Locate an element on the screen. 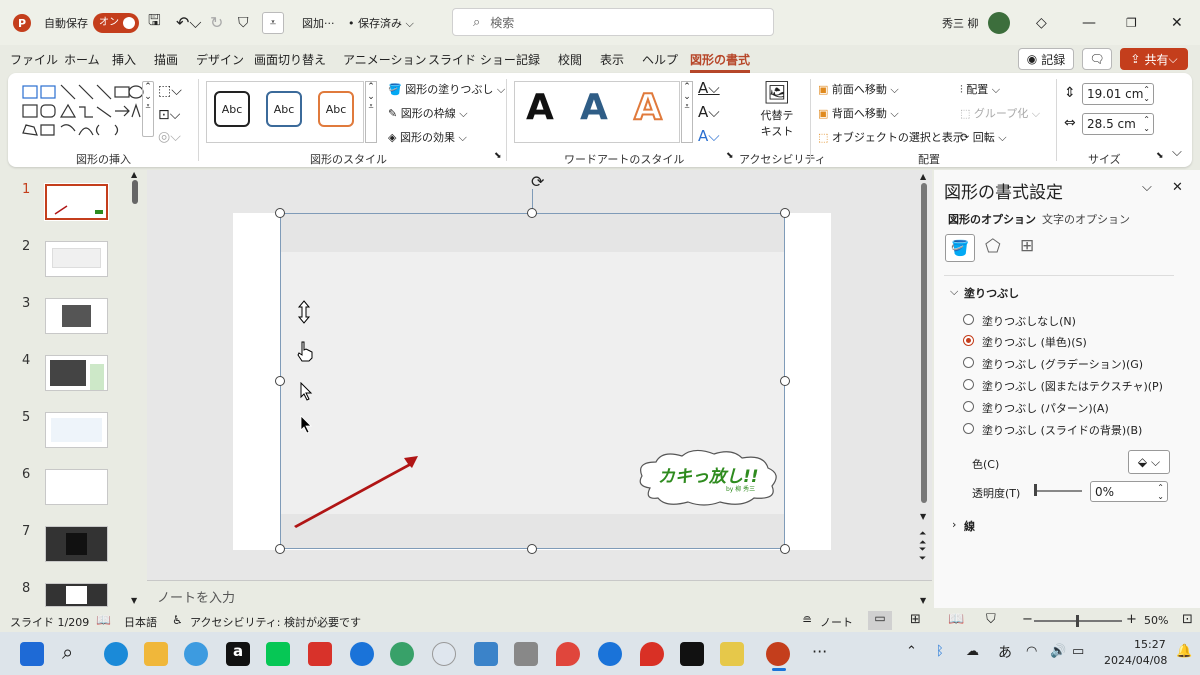 The width and height of the screenshot is (1200, 675). windows-start-icon is located at coordinates (32, 654).